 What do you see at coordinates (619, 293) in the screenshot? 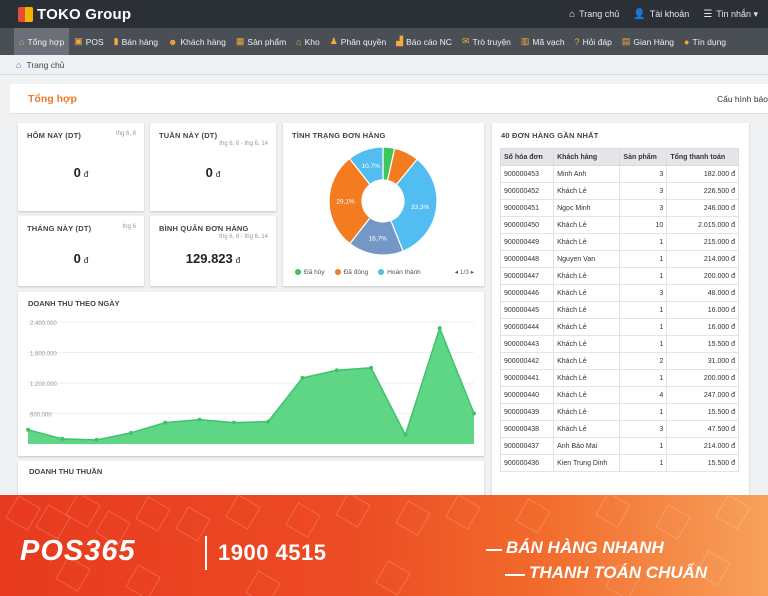
I see `table-row: 900000446 Khách Lẻ 3 48.000 đ` at bounding box center [619, 293].